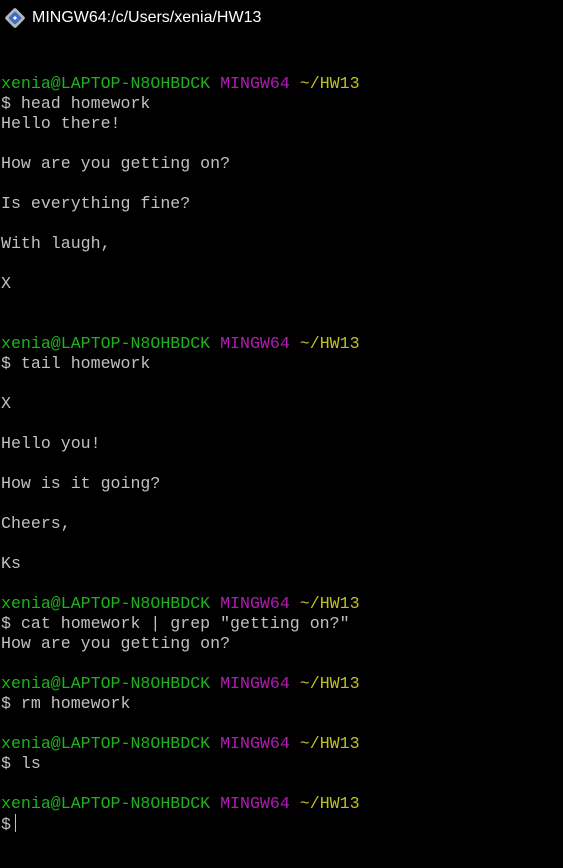 The image size is (563, 868). What do you see at coordinates (11, 563) in the screenshot?
I see `line-text: Ks` at bounding box center [11, 563].